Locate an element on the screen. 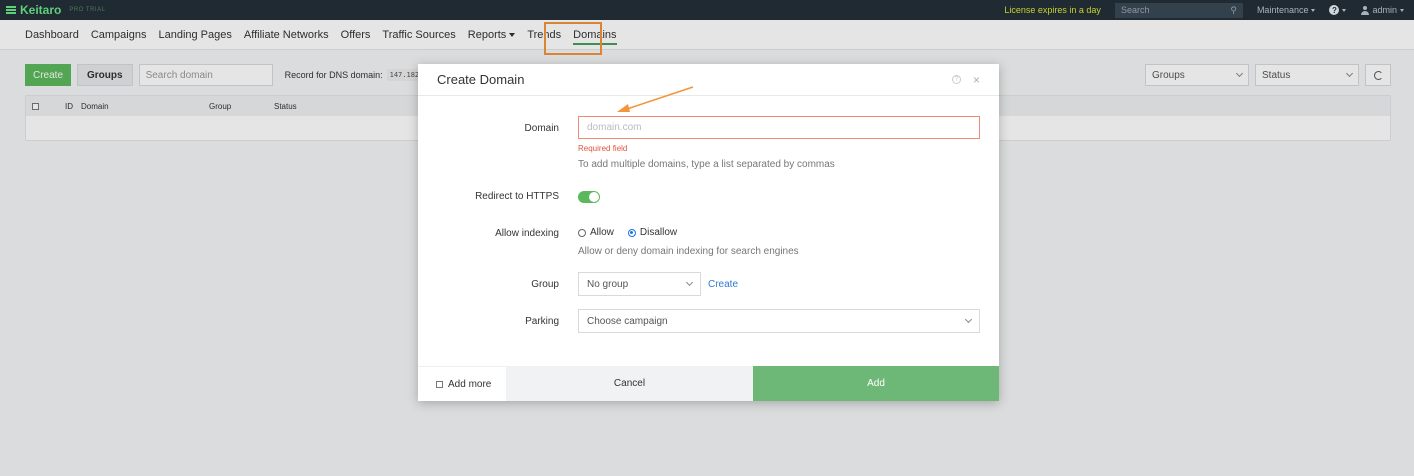 The height and width of the screenshot is (476, 1414). maintenance-menu: Maintenance is located at coordinates (1286, 10).